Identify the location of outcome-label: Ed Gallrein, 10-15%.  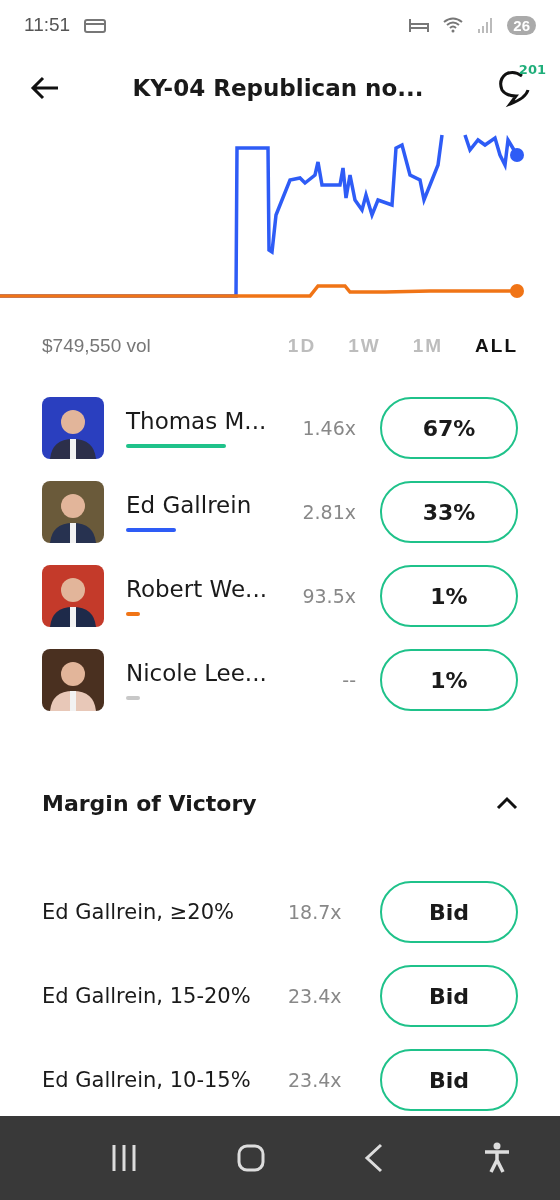
(147, 1080).